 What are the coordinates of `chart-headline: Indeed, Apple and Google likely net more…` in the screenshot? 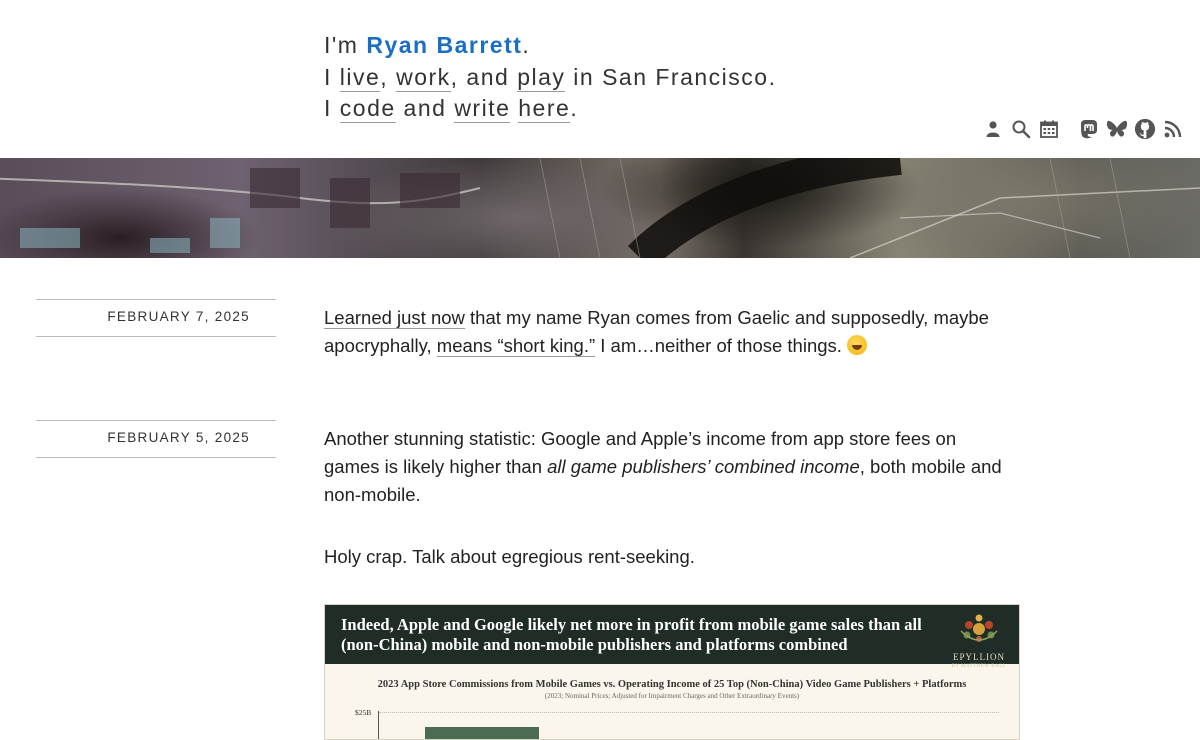 It's located at (631, 634).